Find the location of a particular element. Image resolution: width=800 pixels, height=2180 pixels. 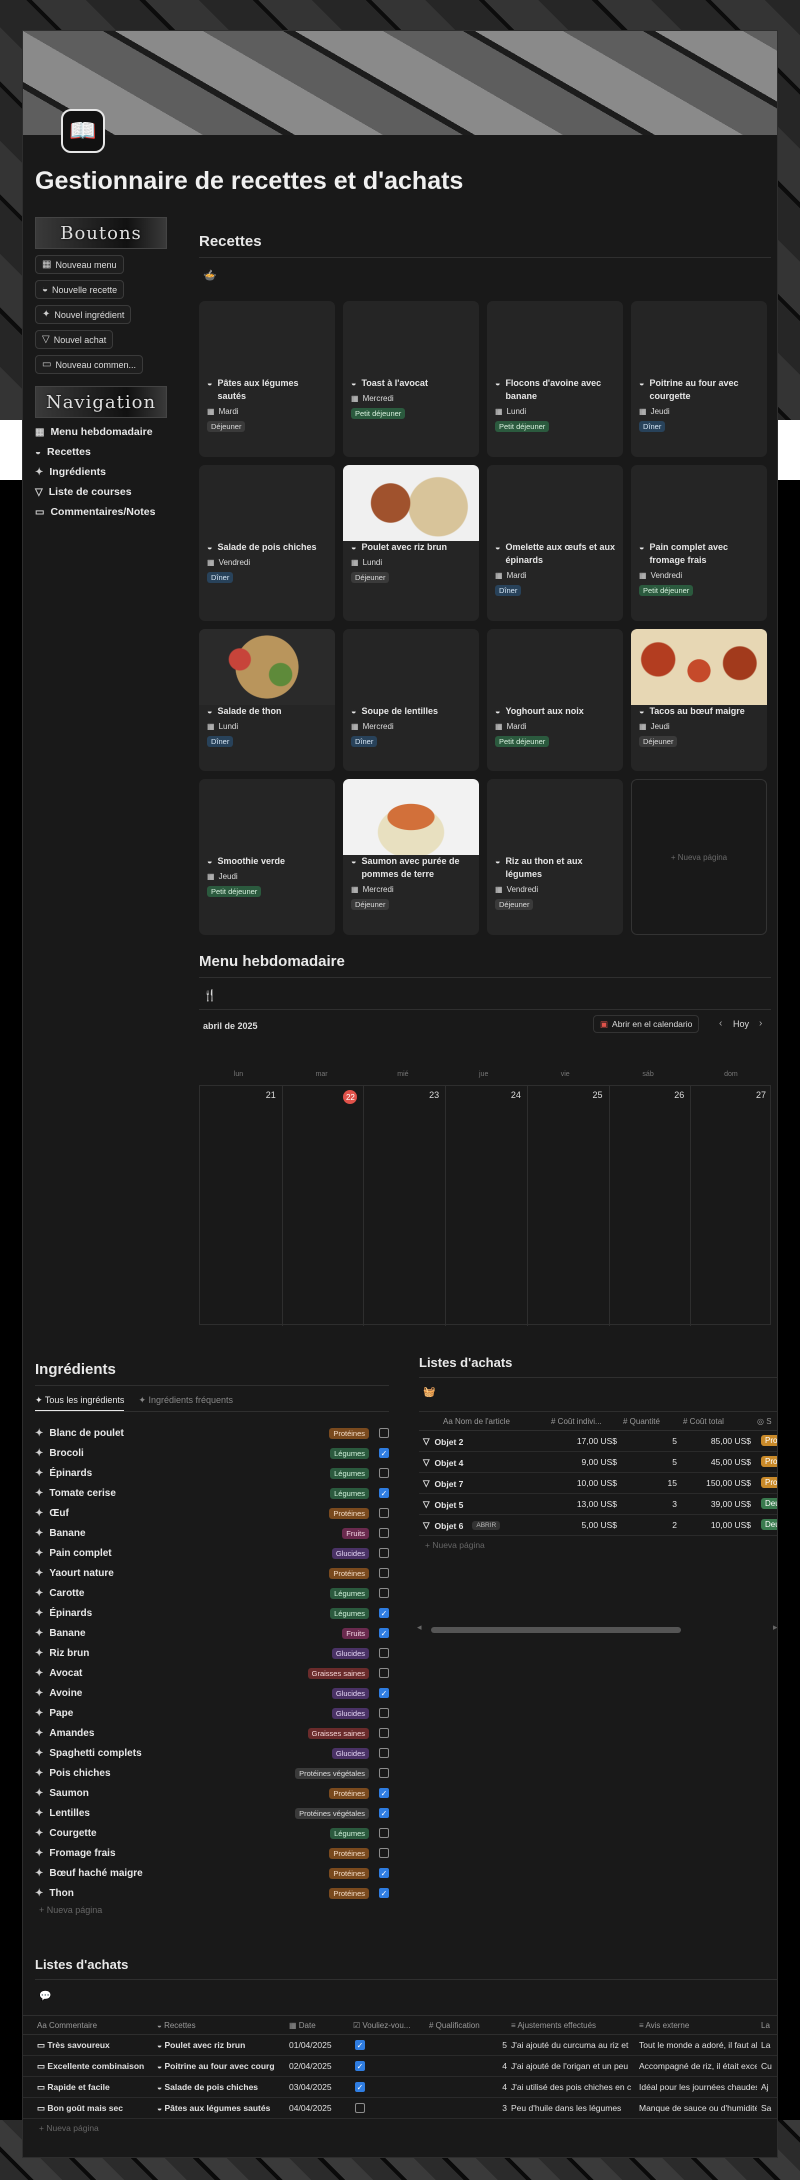

nav-item: ▽ Liste de courses is located at coordinates (101, 492).